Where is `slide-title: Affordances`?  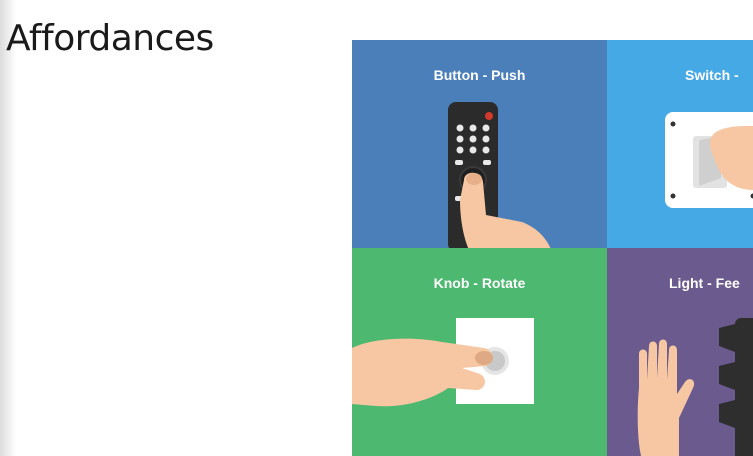 slide-title: Affordances is located at coordinates (110, 38).